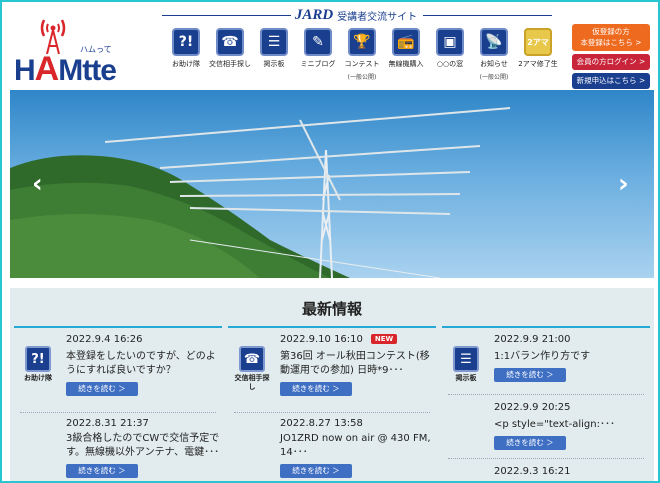 Image resolution: width=660 pixels, height=483 pixels. Describe the element at coordinates (252, 382) in the screenshot. I see `category-label: 交信相手探し` at that location.